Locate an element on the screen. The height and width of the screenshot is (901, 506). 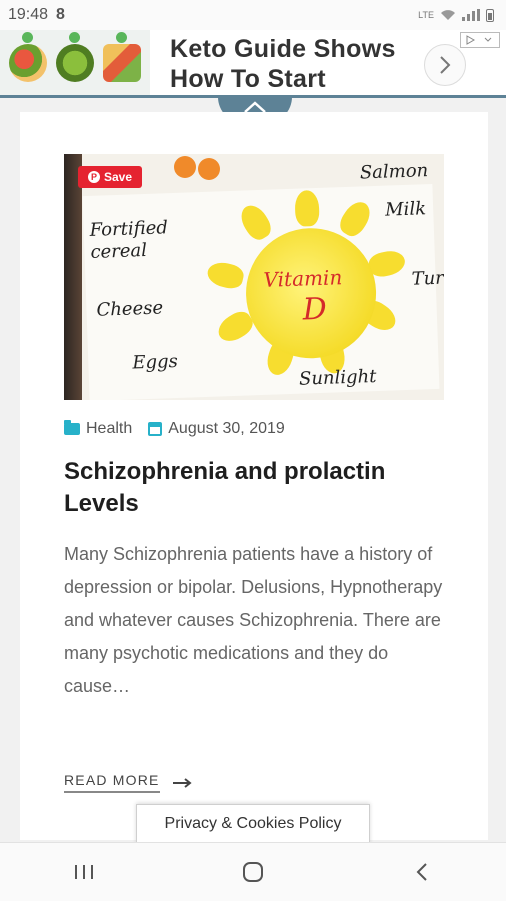
arrow-right-icon is located at coordinates (182, 782).